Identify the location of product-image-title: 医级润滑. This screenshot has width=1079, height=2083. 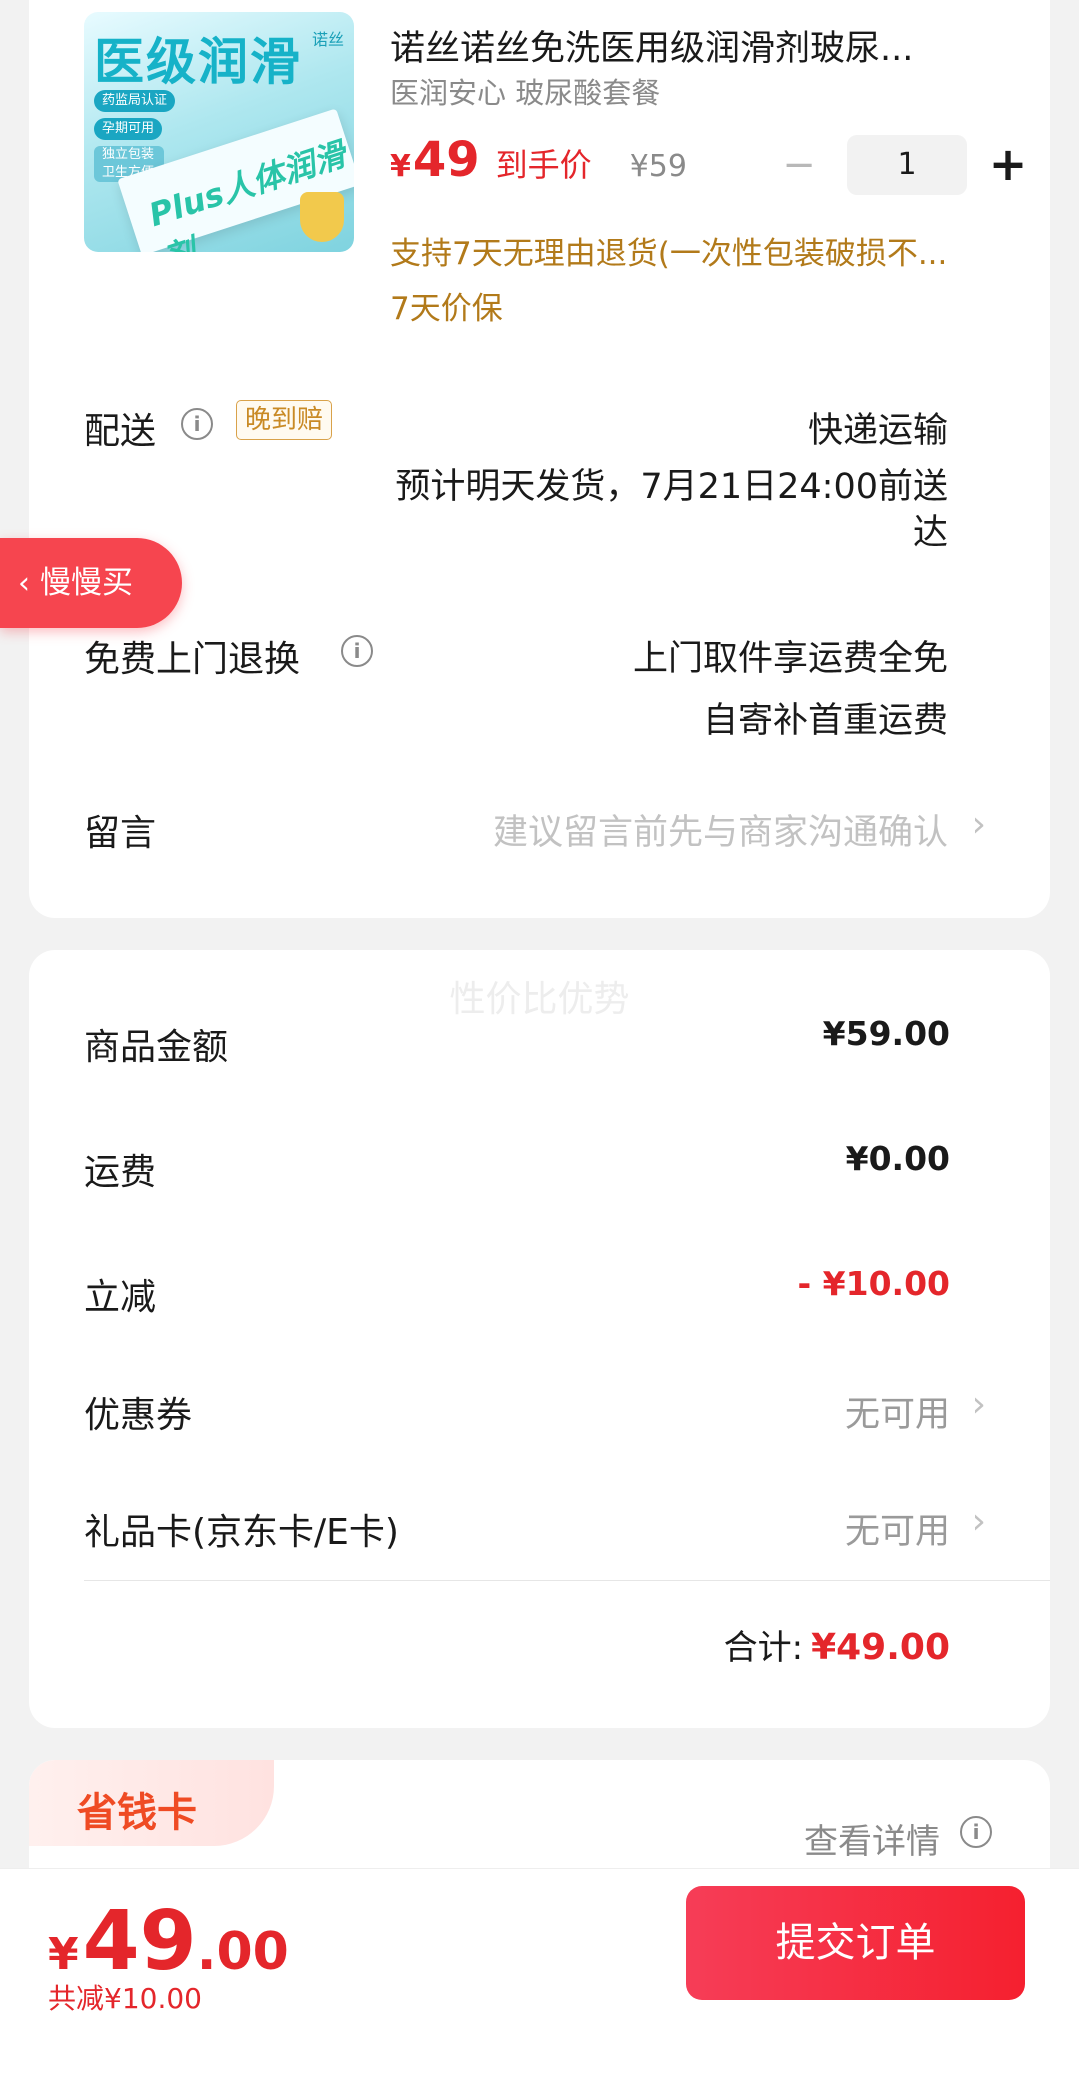
(198, 62).